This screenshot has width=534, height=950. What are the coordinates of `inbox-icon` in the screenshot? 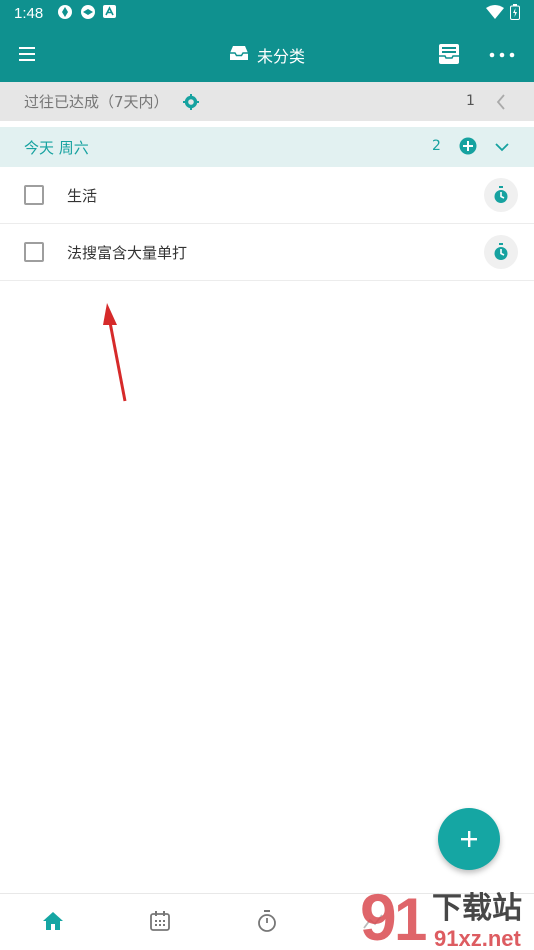 It's located at (239, 55).